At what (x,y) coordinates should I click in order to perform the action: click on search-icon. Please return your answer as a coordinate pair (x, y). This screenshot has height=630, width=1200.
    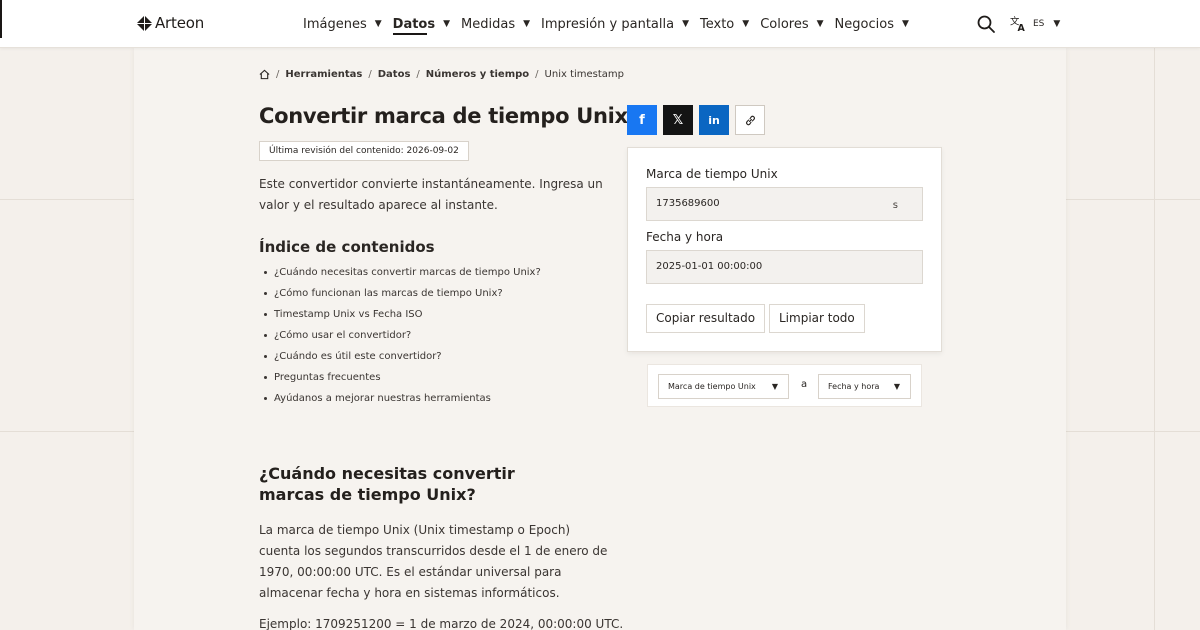
    Looking at the image, I should click on (986, 24).